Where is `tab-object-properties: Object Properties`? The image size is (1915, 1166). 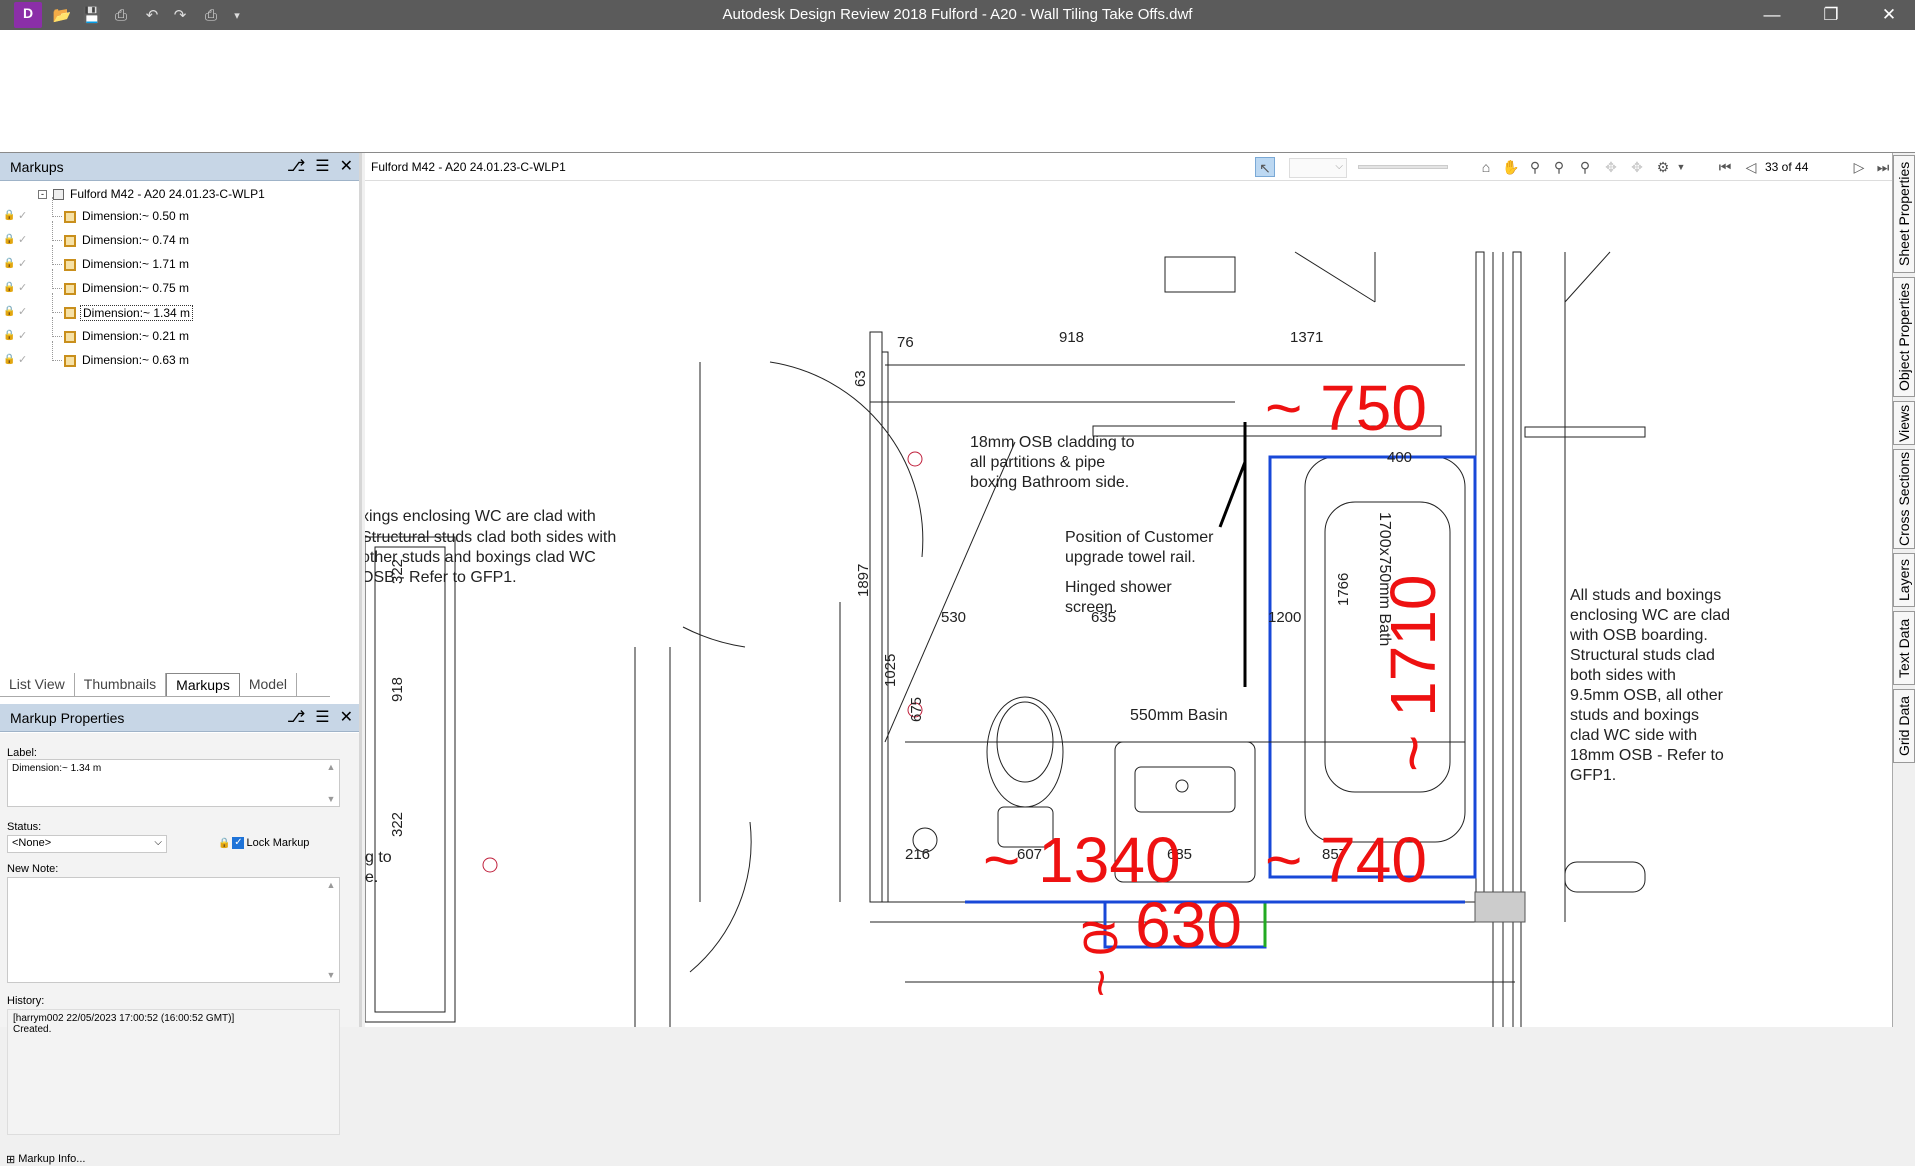
tab-object-properties: Object Properties is located at coordinates (1904, 337).